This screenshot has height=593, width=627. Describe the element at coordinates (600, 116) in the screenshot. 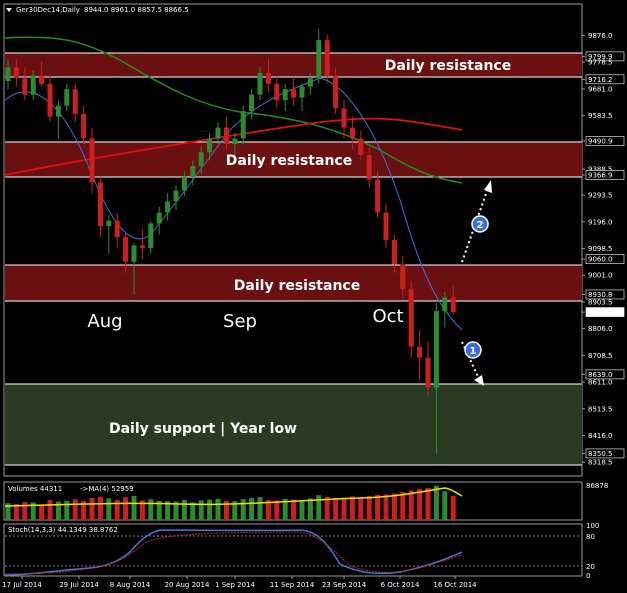

I see `price-tick-label: 9583.5` at that location.